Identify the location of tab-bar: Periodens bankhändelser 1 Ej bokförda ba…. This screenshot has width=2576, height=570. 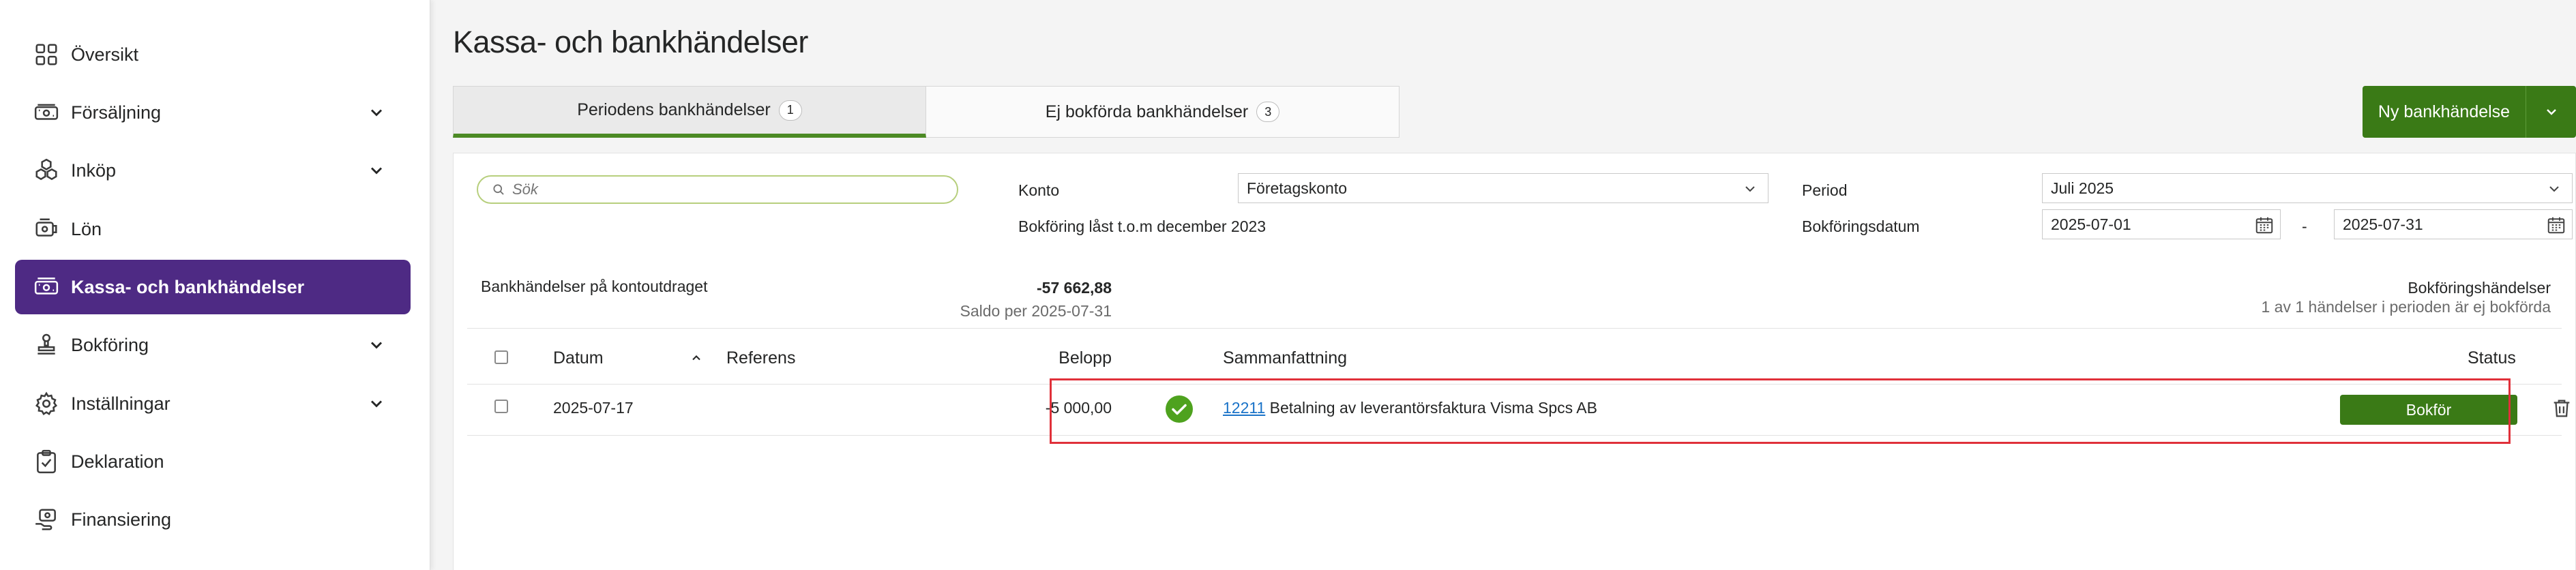
(926, 112).